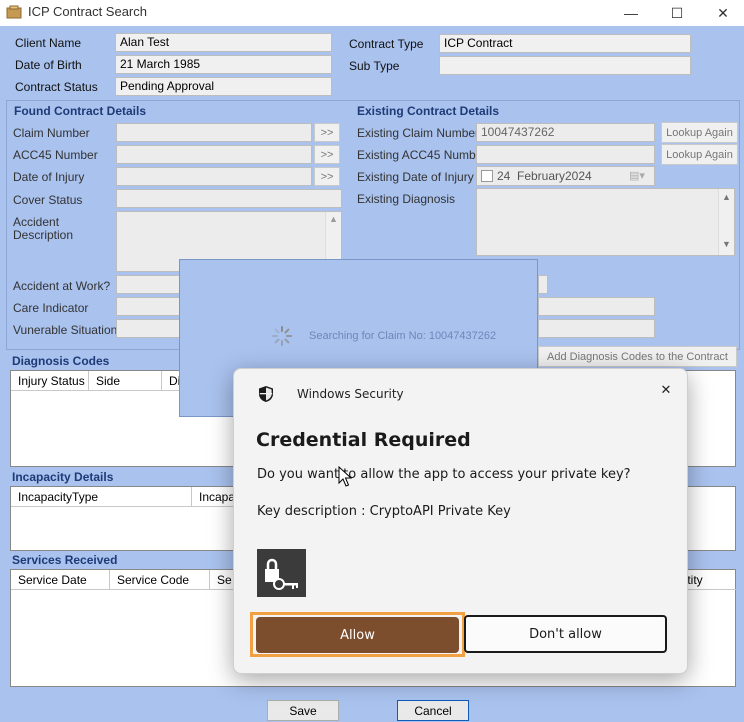 This screenshot has width=744, height=722. What do you see at coordinates (363, 440) in the screenshot?
I see `dialog-title: Credential Required` at bounding box center [363, 440].